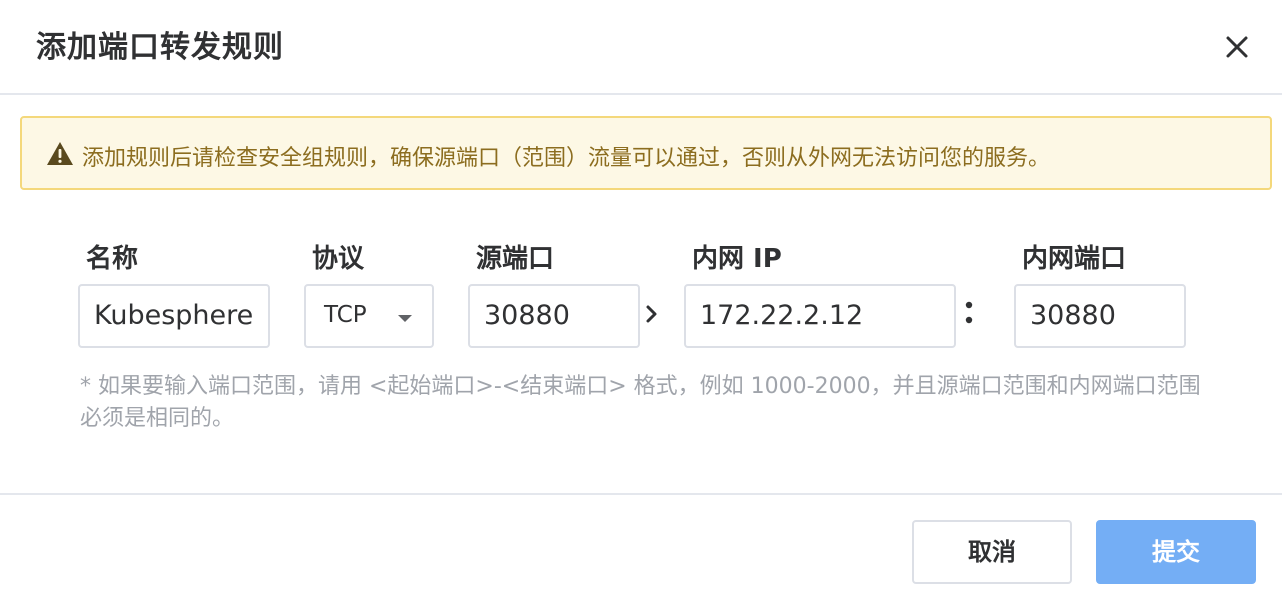 This screenshot has width=1282, height=598. Describe the element at coordinates (1074, 259) in the screenshot. I see `internal-port-label: 内网端口` at that location.